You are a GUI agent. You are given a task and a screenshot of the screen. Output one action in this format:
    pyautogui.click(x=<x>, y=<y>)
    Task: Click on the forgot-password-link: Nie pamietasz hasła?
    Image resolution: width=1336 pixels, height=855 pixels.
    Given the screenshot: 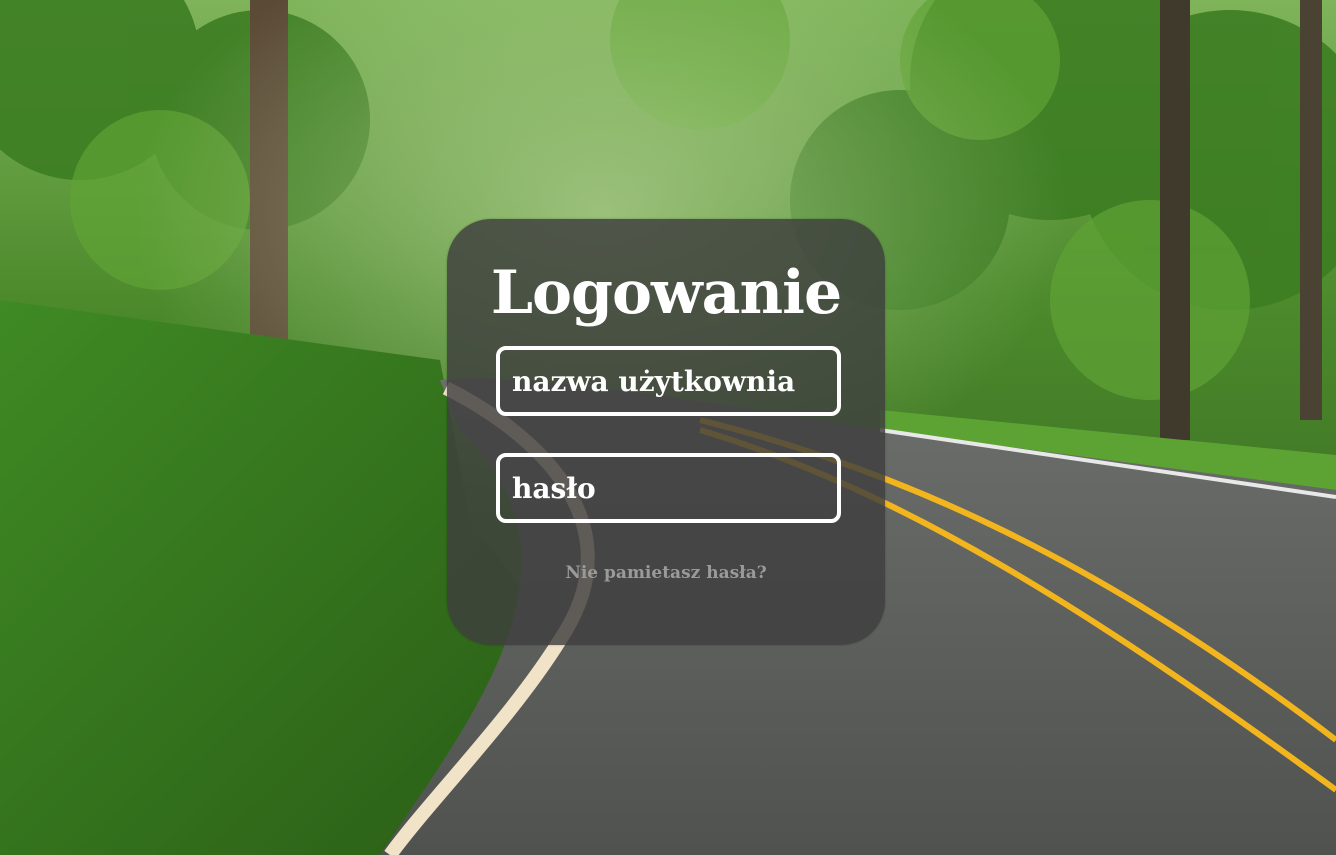 What is the action you would take?
    pyautogui.click(x=666, y=573)
    